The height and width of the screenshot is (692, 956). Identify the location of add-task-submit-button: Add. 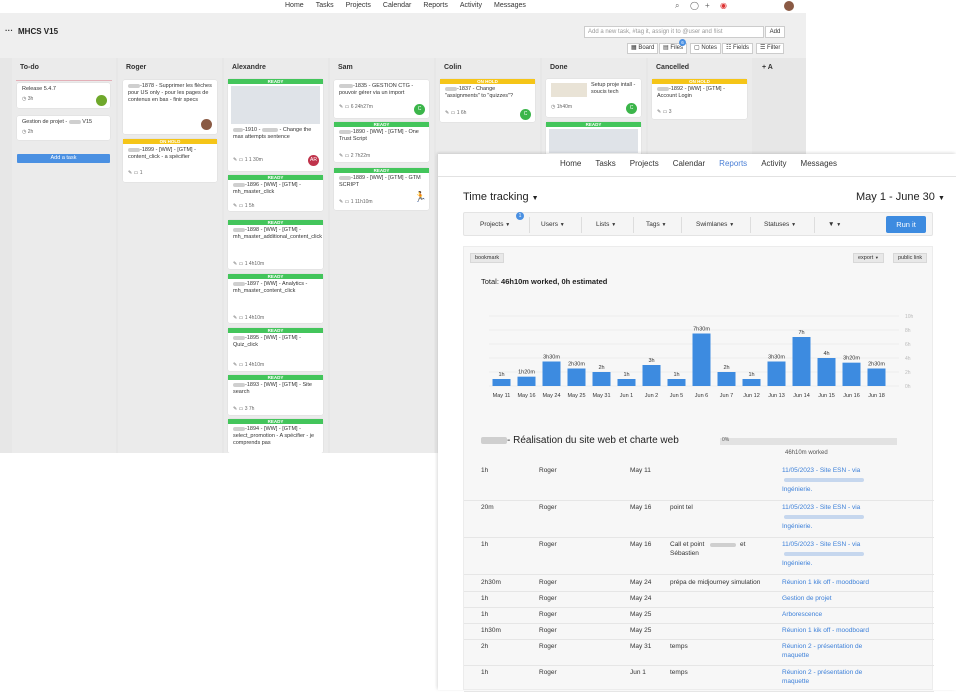
(775, 32).